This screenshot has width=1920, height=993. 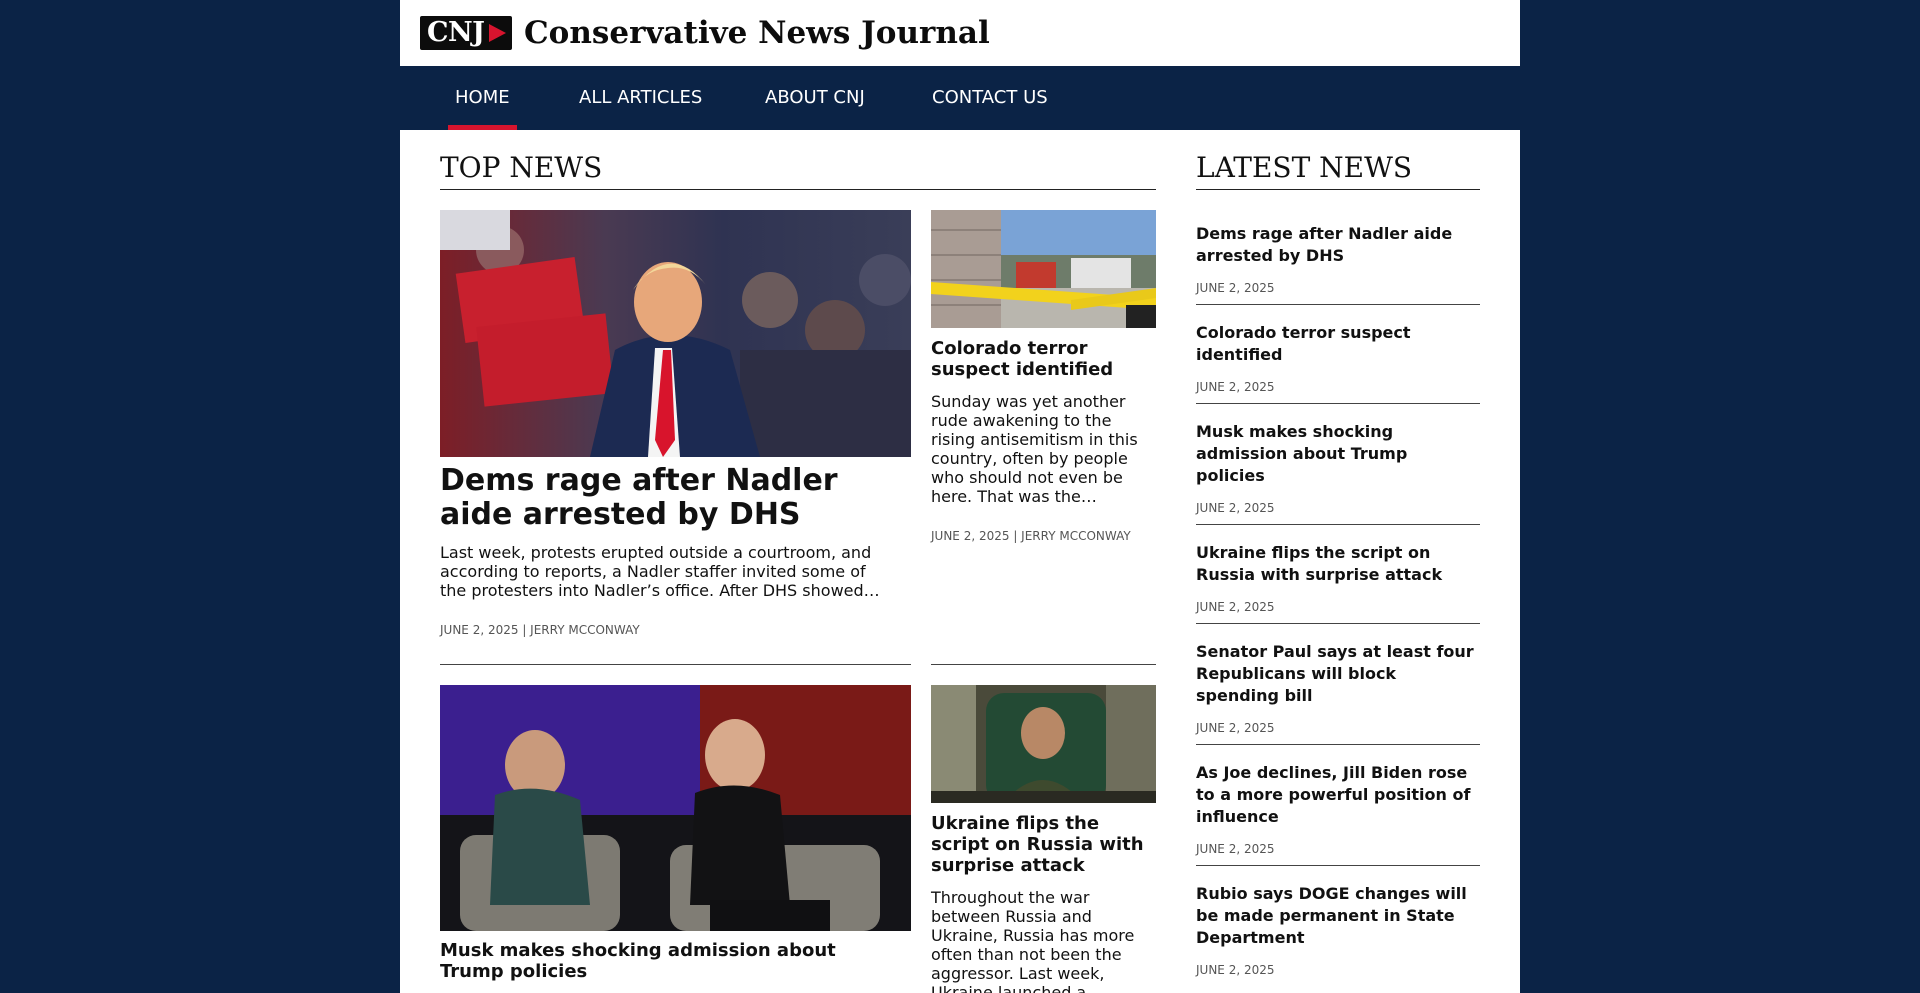 I want to click on nav-item-contact: CONTACT US, so click(x=990, y=98).